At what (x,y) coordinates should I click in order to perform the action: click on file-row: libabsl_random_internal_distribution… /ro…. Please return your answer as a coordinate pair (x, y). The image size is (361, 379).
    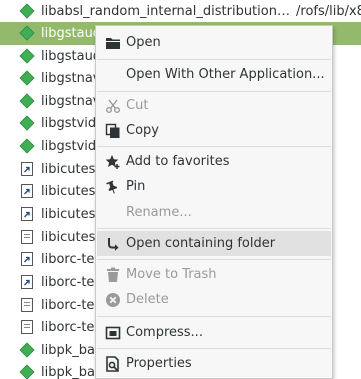
    Looking at the image, I should click on (180, 11).